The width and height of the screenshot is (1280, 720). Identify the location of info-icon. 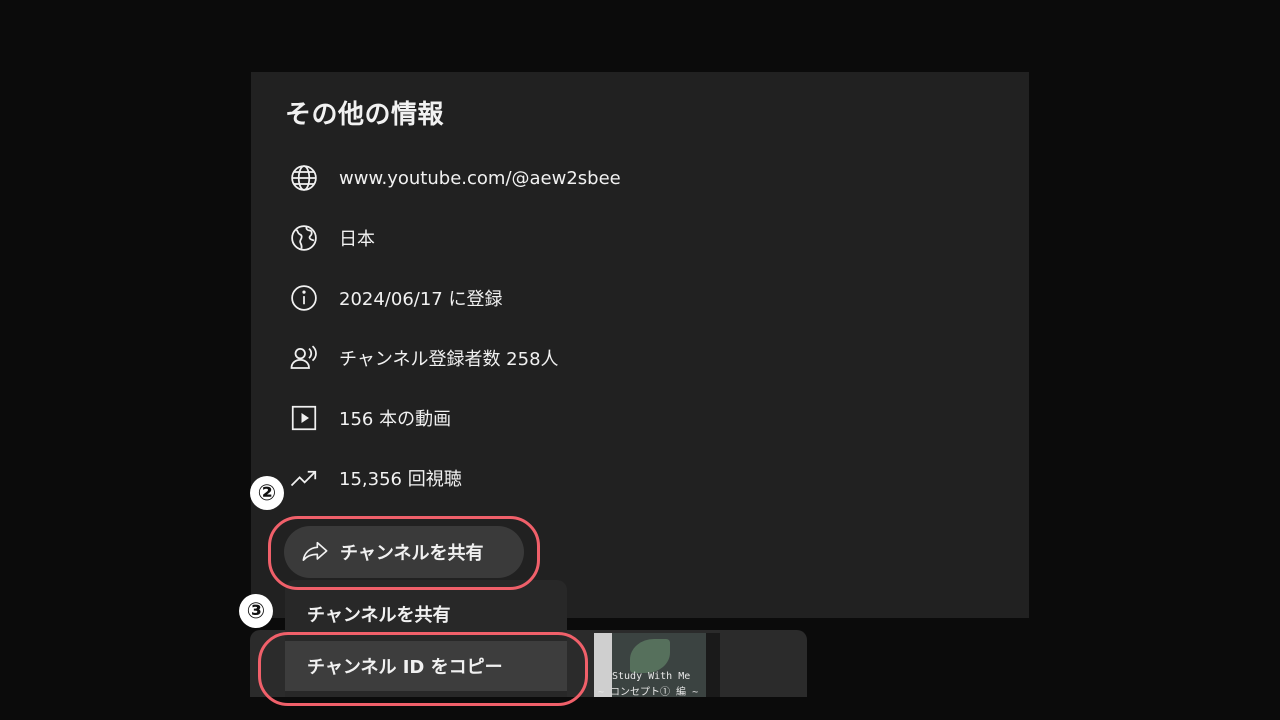
(304, 298).